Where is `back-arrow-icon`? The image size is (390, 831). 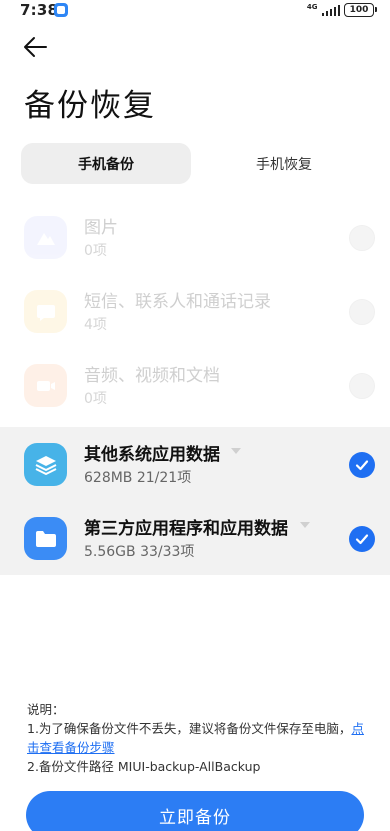 back-arrow-icon is located at coordinates (35, 47).